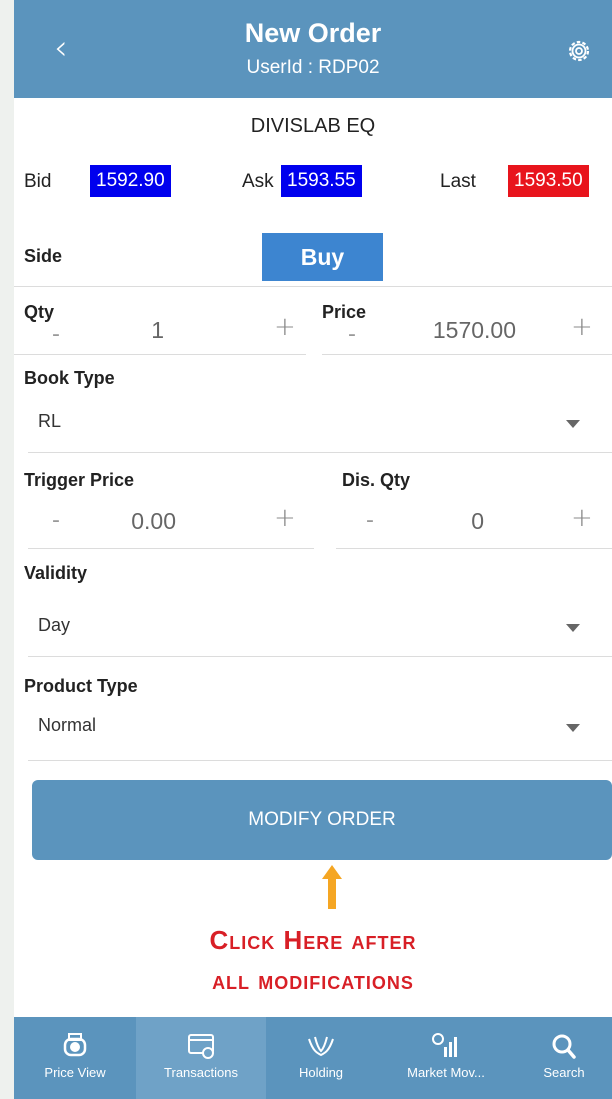  What do you see at coordinates (320, 760) in the screenshot?
I see `product-type-underline` at bounding box center [320, 760].